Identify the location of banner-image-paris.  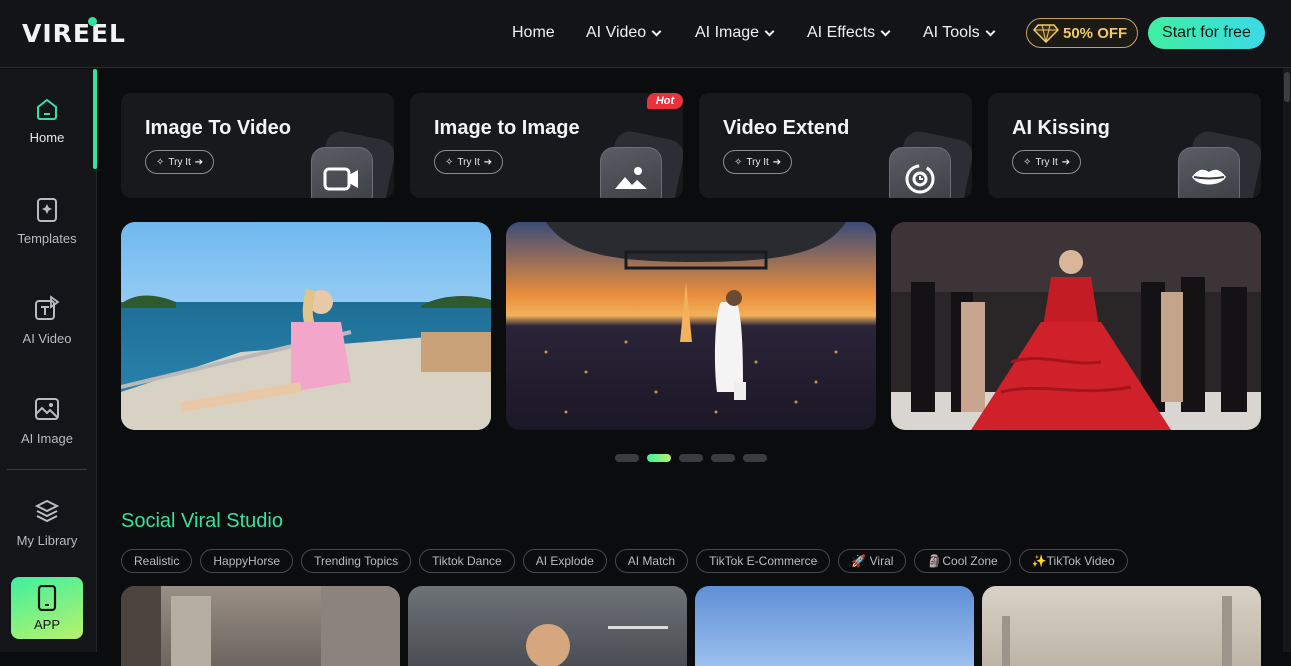
(691, 326).